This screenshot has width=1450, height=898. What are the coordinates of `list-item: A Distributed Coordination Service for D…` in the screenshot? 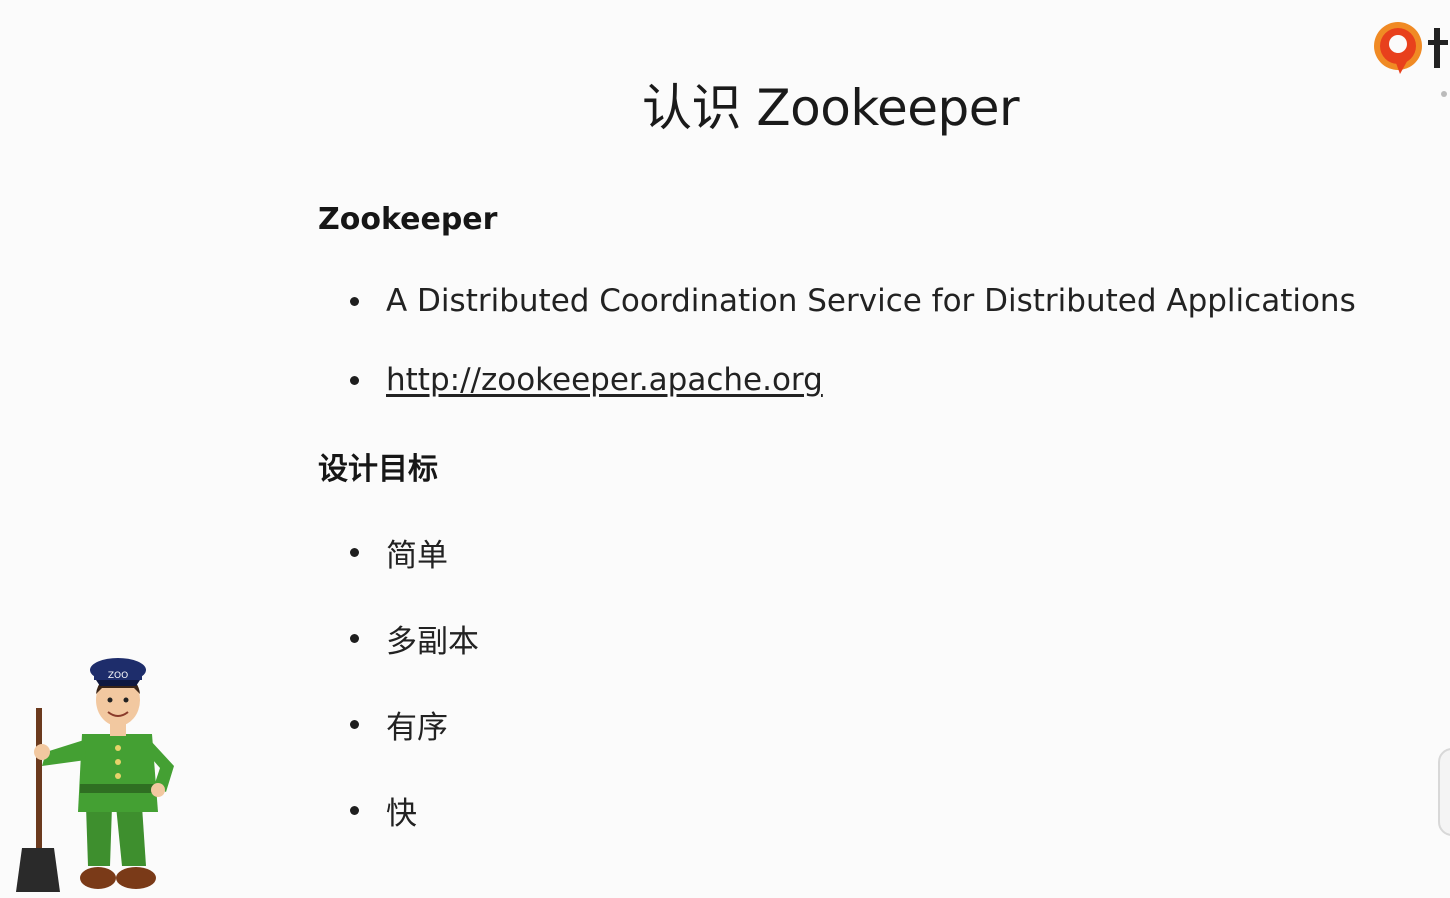 It's located at (853, 301).